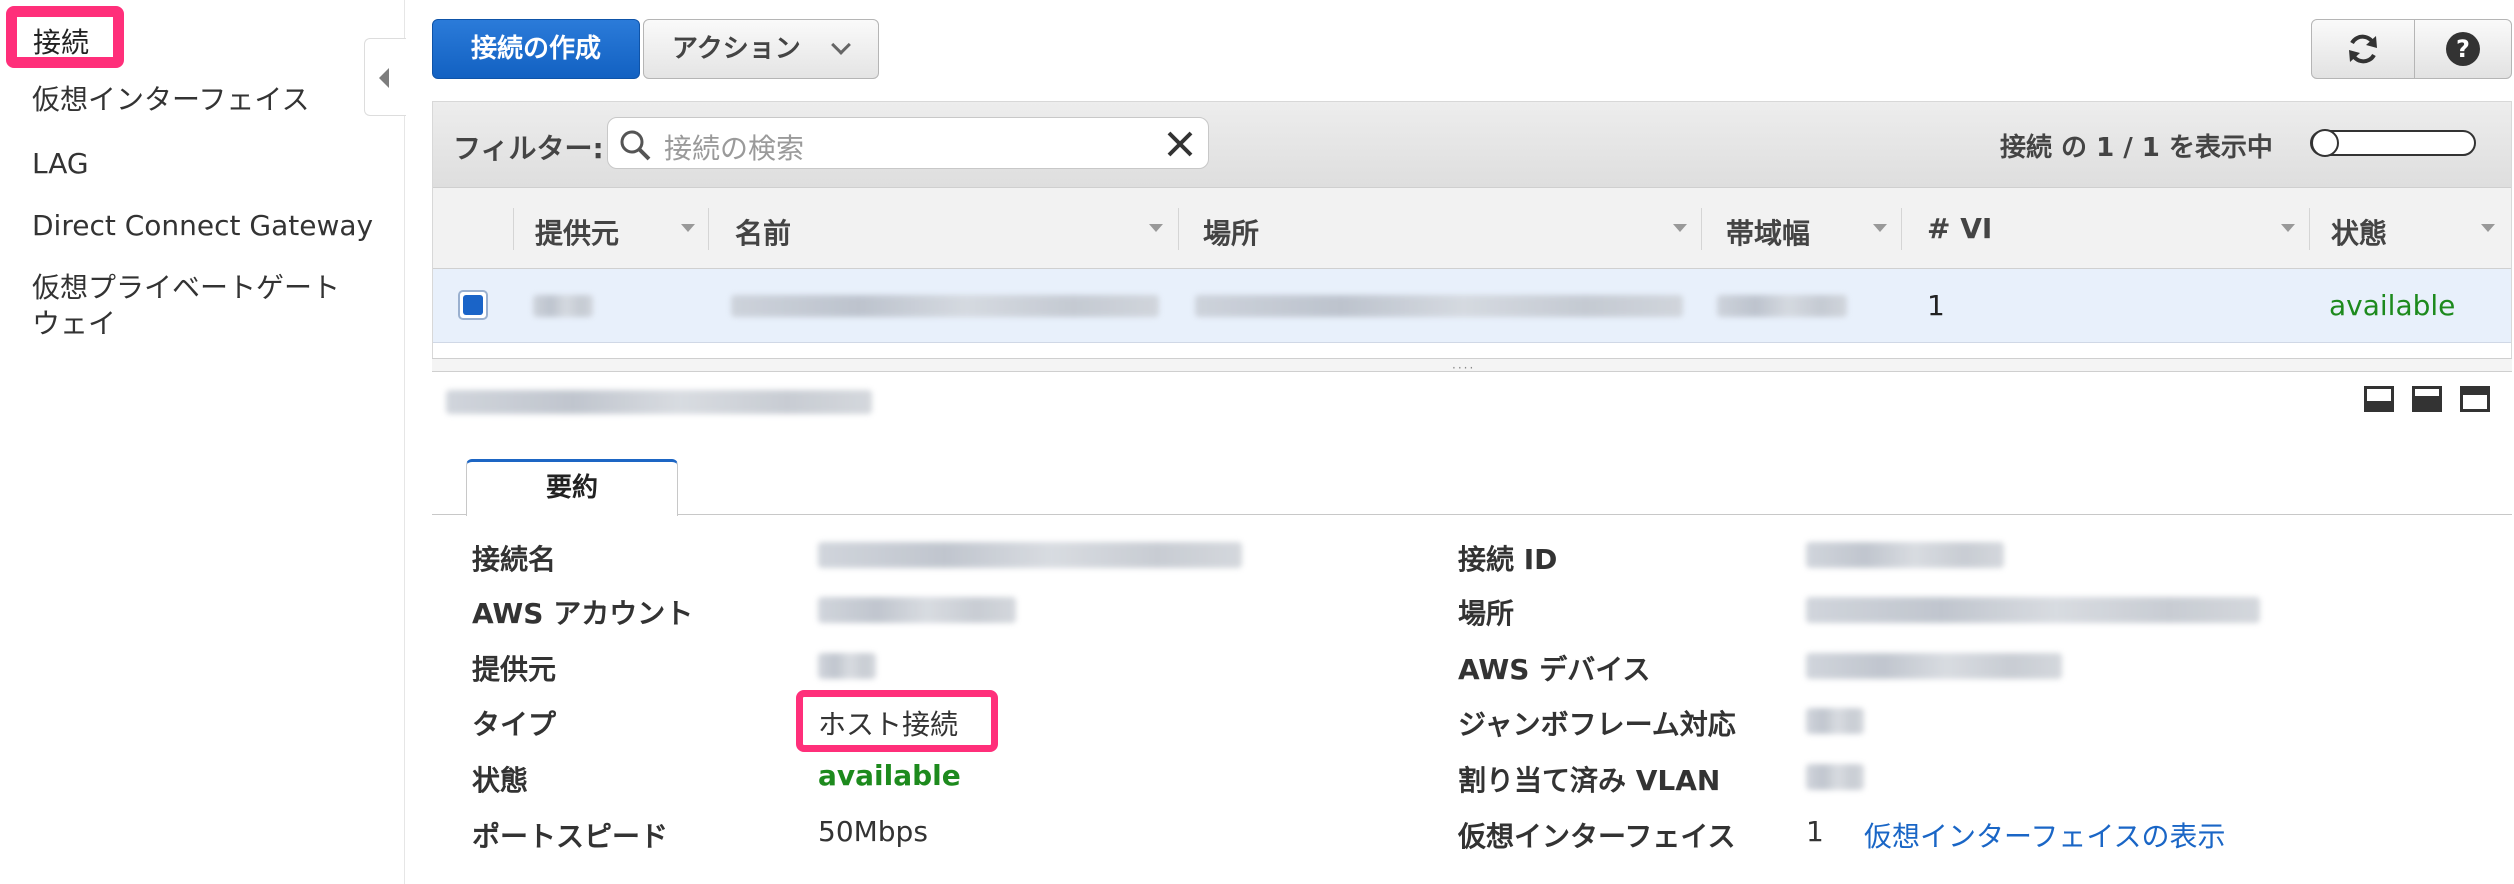  What do you see at coordinates (841, 45) in the screenshot?
I see `chevron-down-icon` at bounding box center [841, 45].